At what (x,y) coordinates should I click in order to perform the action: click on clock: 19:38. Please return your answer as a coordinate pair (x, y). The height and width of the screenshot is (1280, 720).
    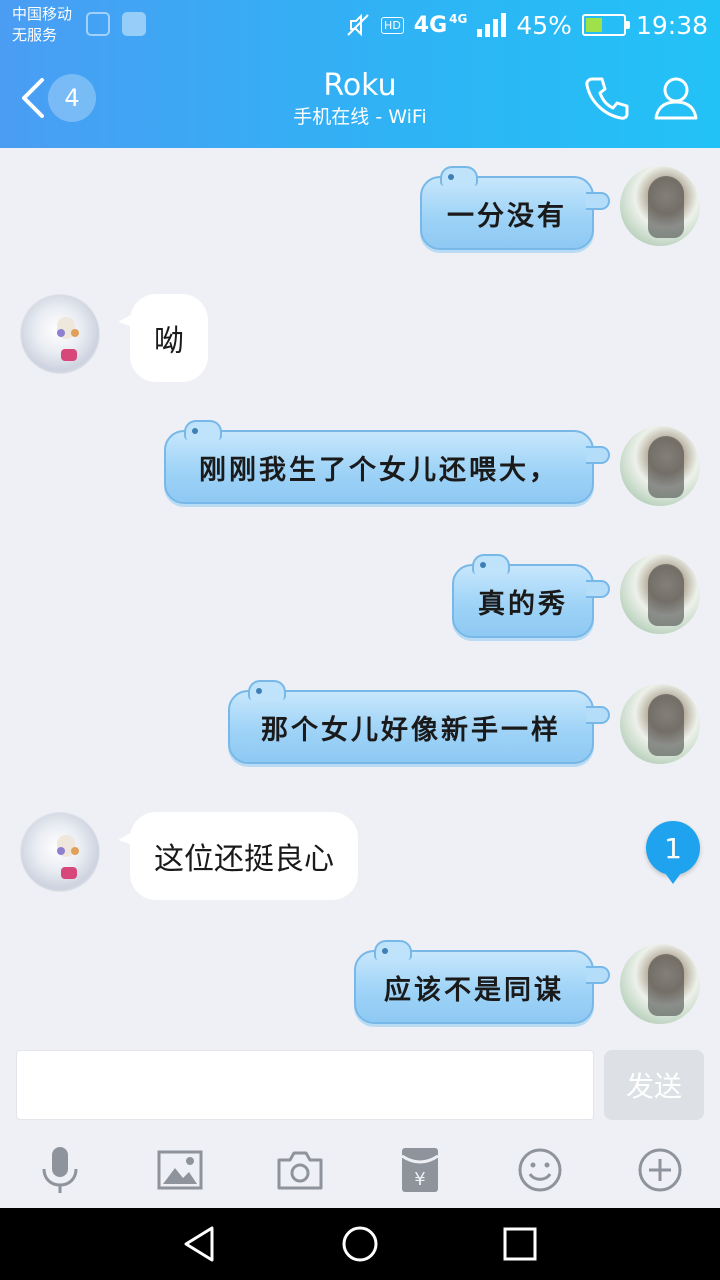
    Looking at the image, I should click on (671, 25).